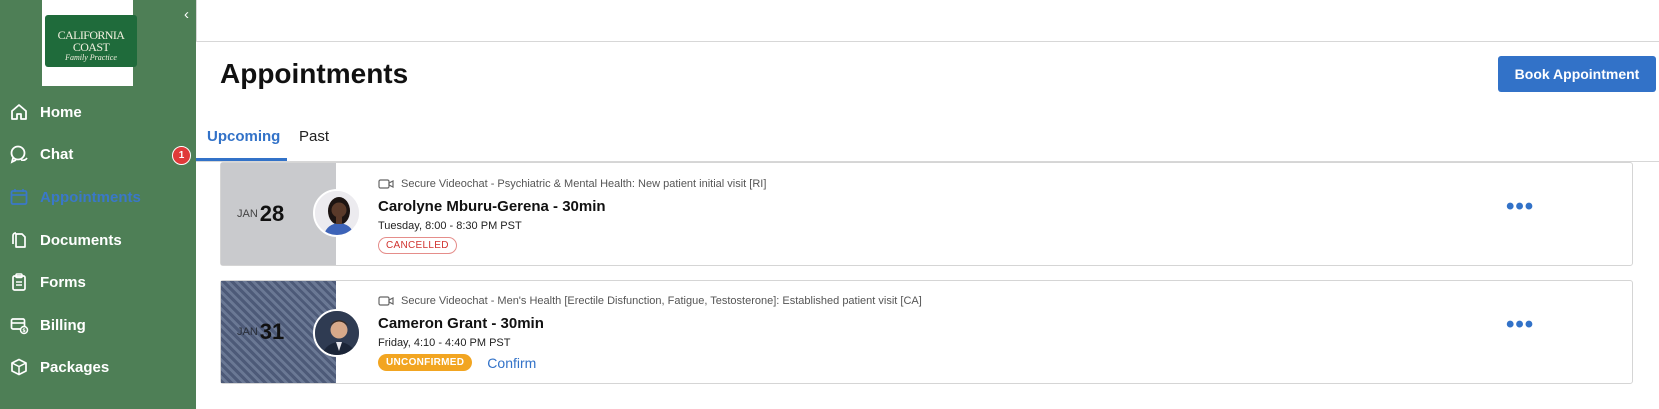  I want to click on sidebar-item-label: Forms, so click(63, 282).